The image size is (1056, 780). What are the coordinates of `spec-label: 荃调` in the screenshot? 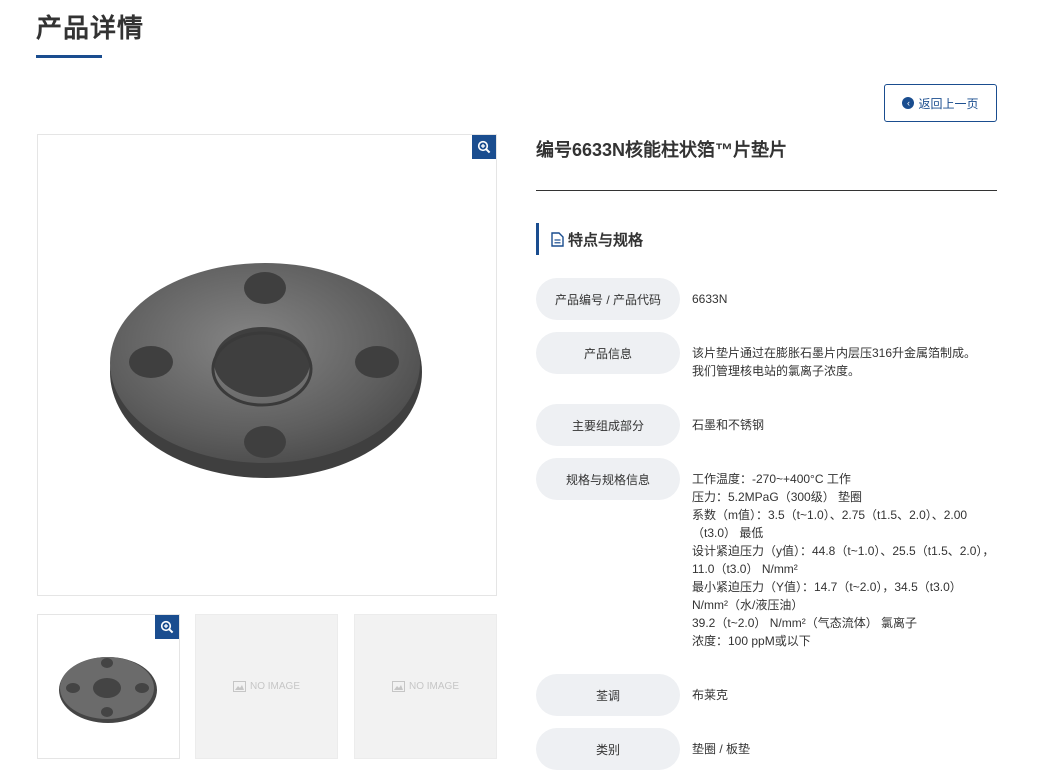 It's located at (608, 695).